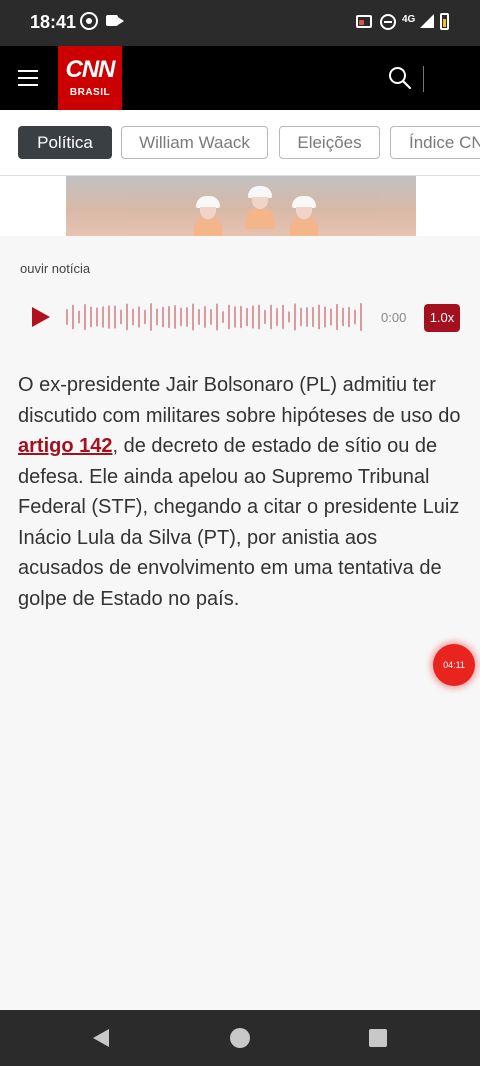  I want to click on floating-timer-button: 04:11, so click(454, 665).